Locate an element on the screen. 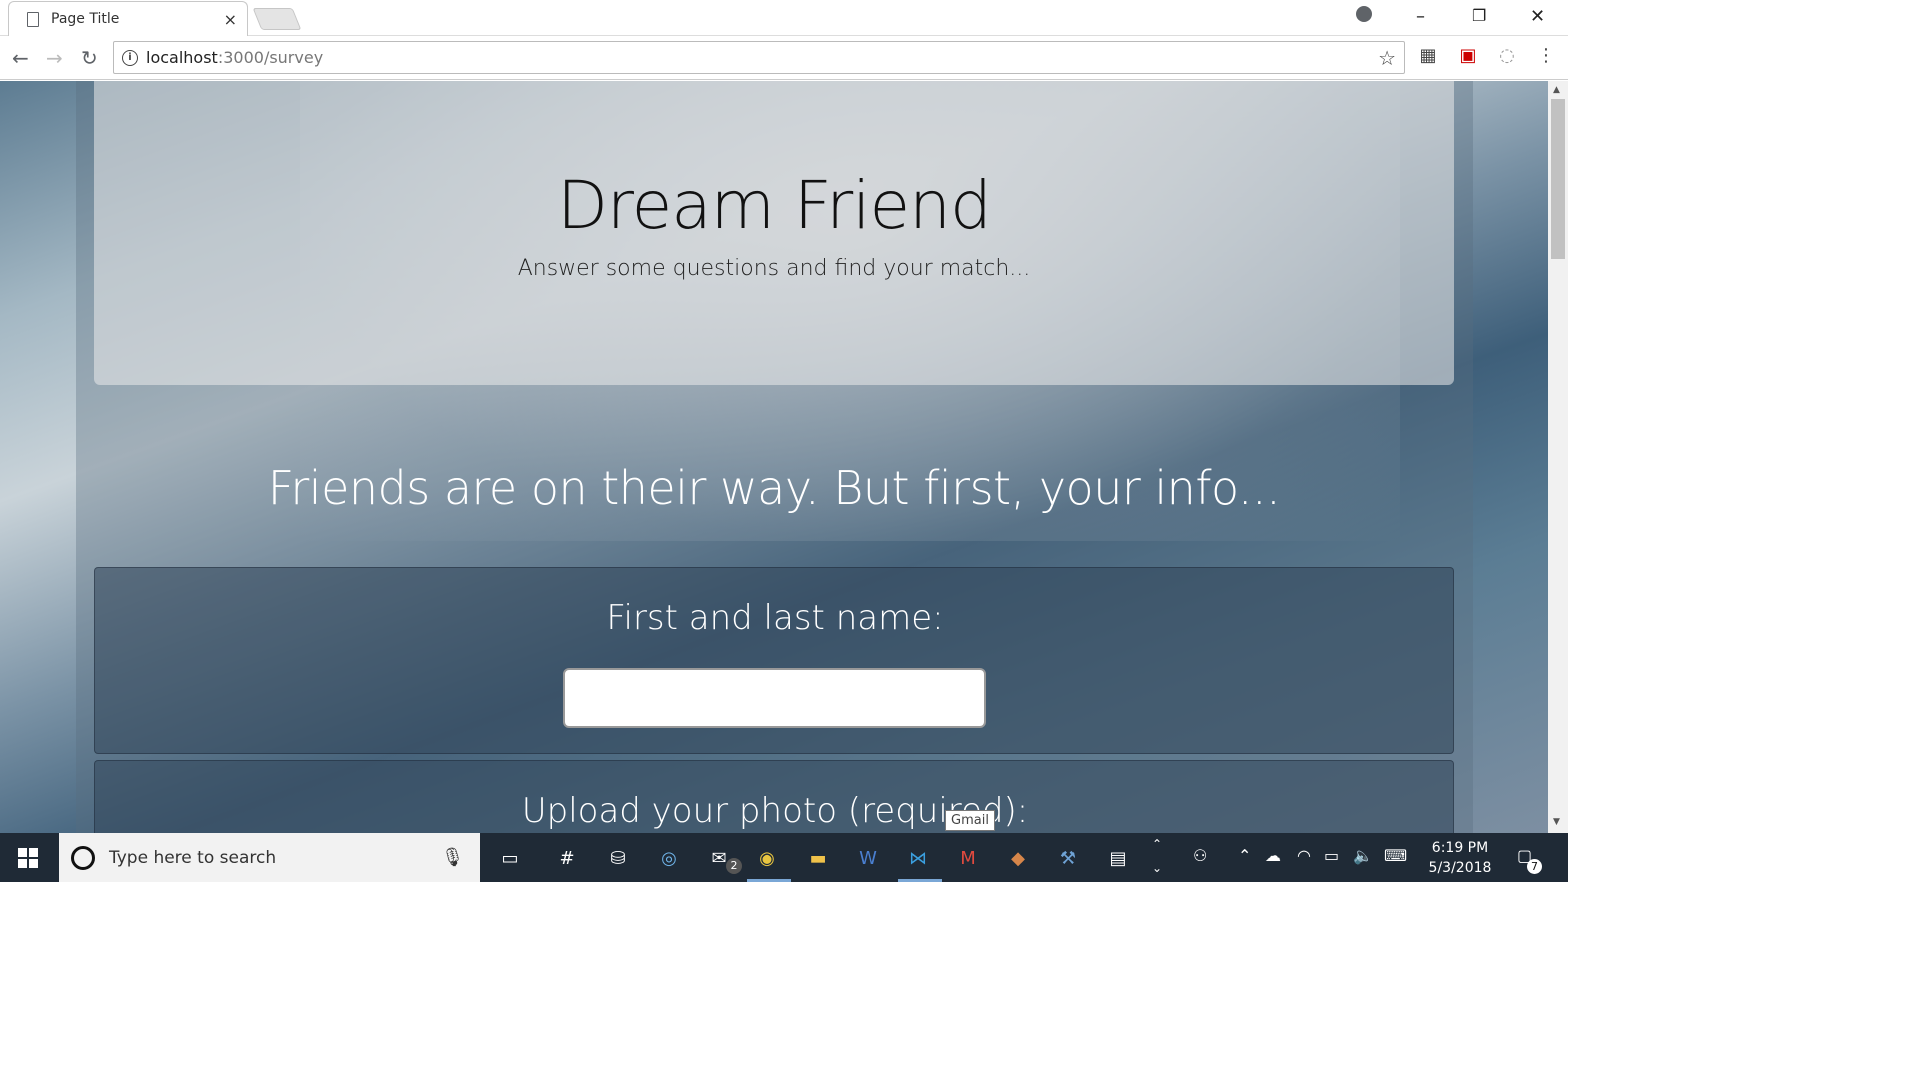  bookmark-star-icon: ☆ is located at coordinates (1387, 58).